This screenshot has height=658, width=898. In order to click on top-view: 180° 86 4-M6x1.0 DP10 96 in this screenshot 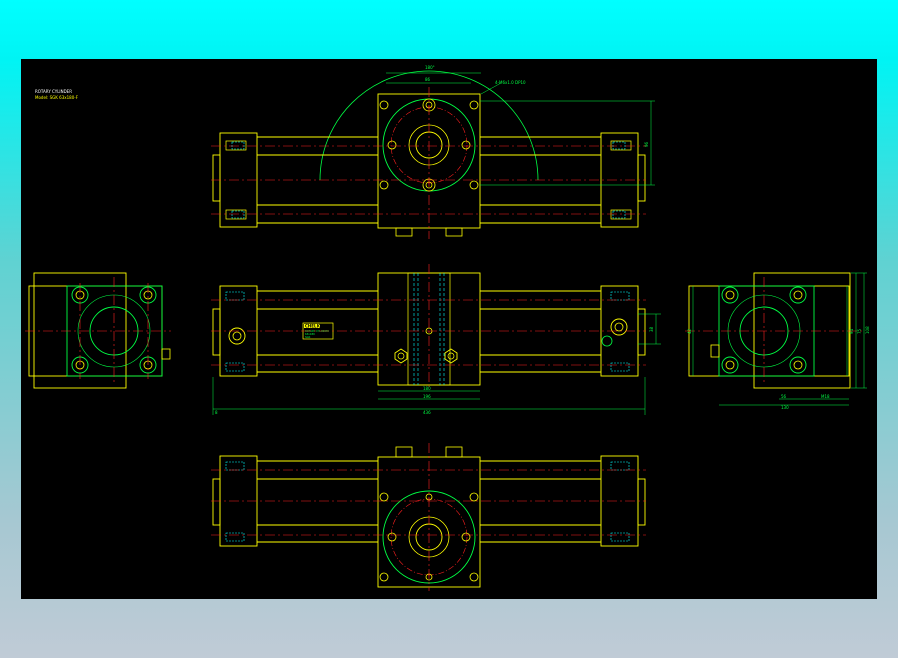, I will do `click(433, 152)`.